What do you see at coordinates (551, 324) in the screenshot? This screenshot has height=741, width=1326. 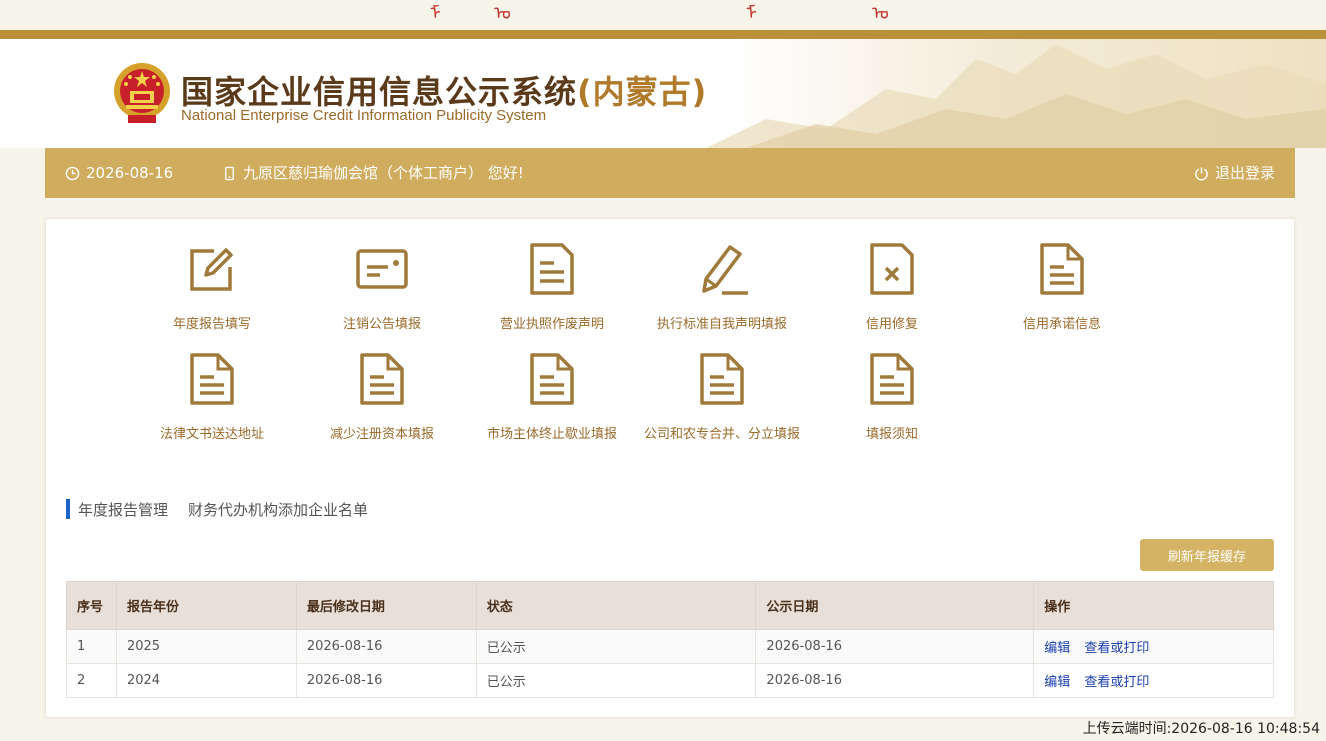 I see `service-label: 营业执照作废声明` at bounding box center [551, 324].